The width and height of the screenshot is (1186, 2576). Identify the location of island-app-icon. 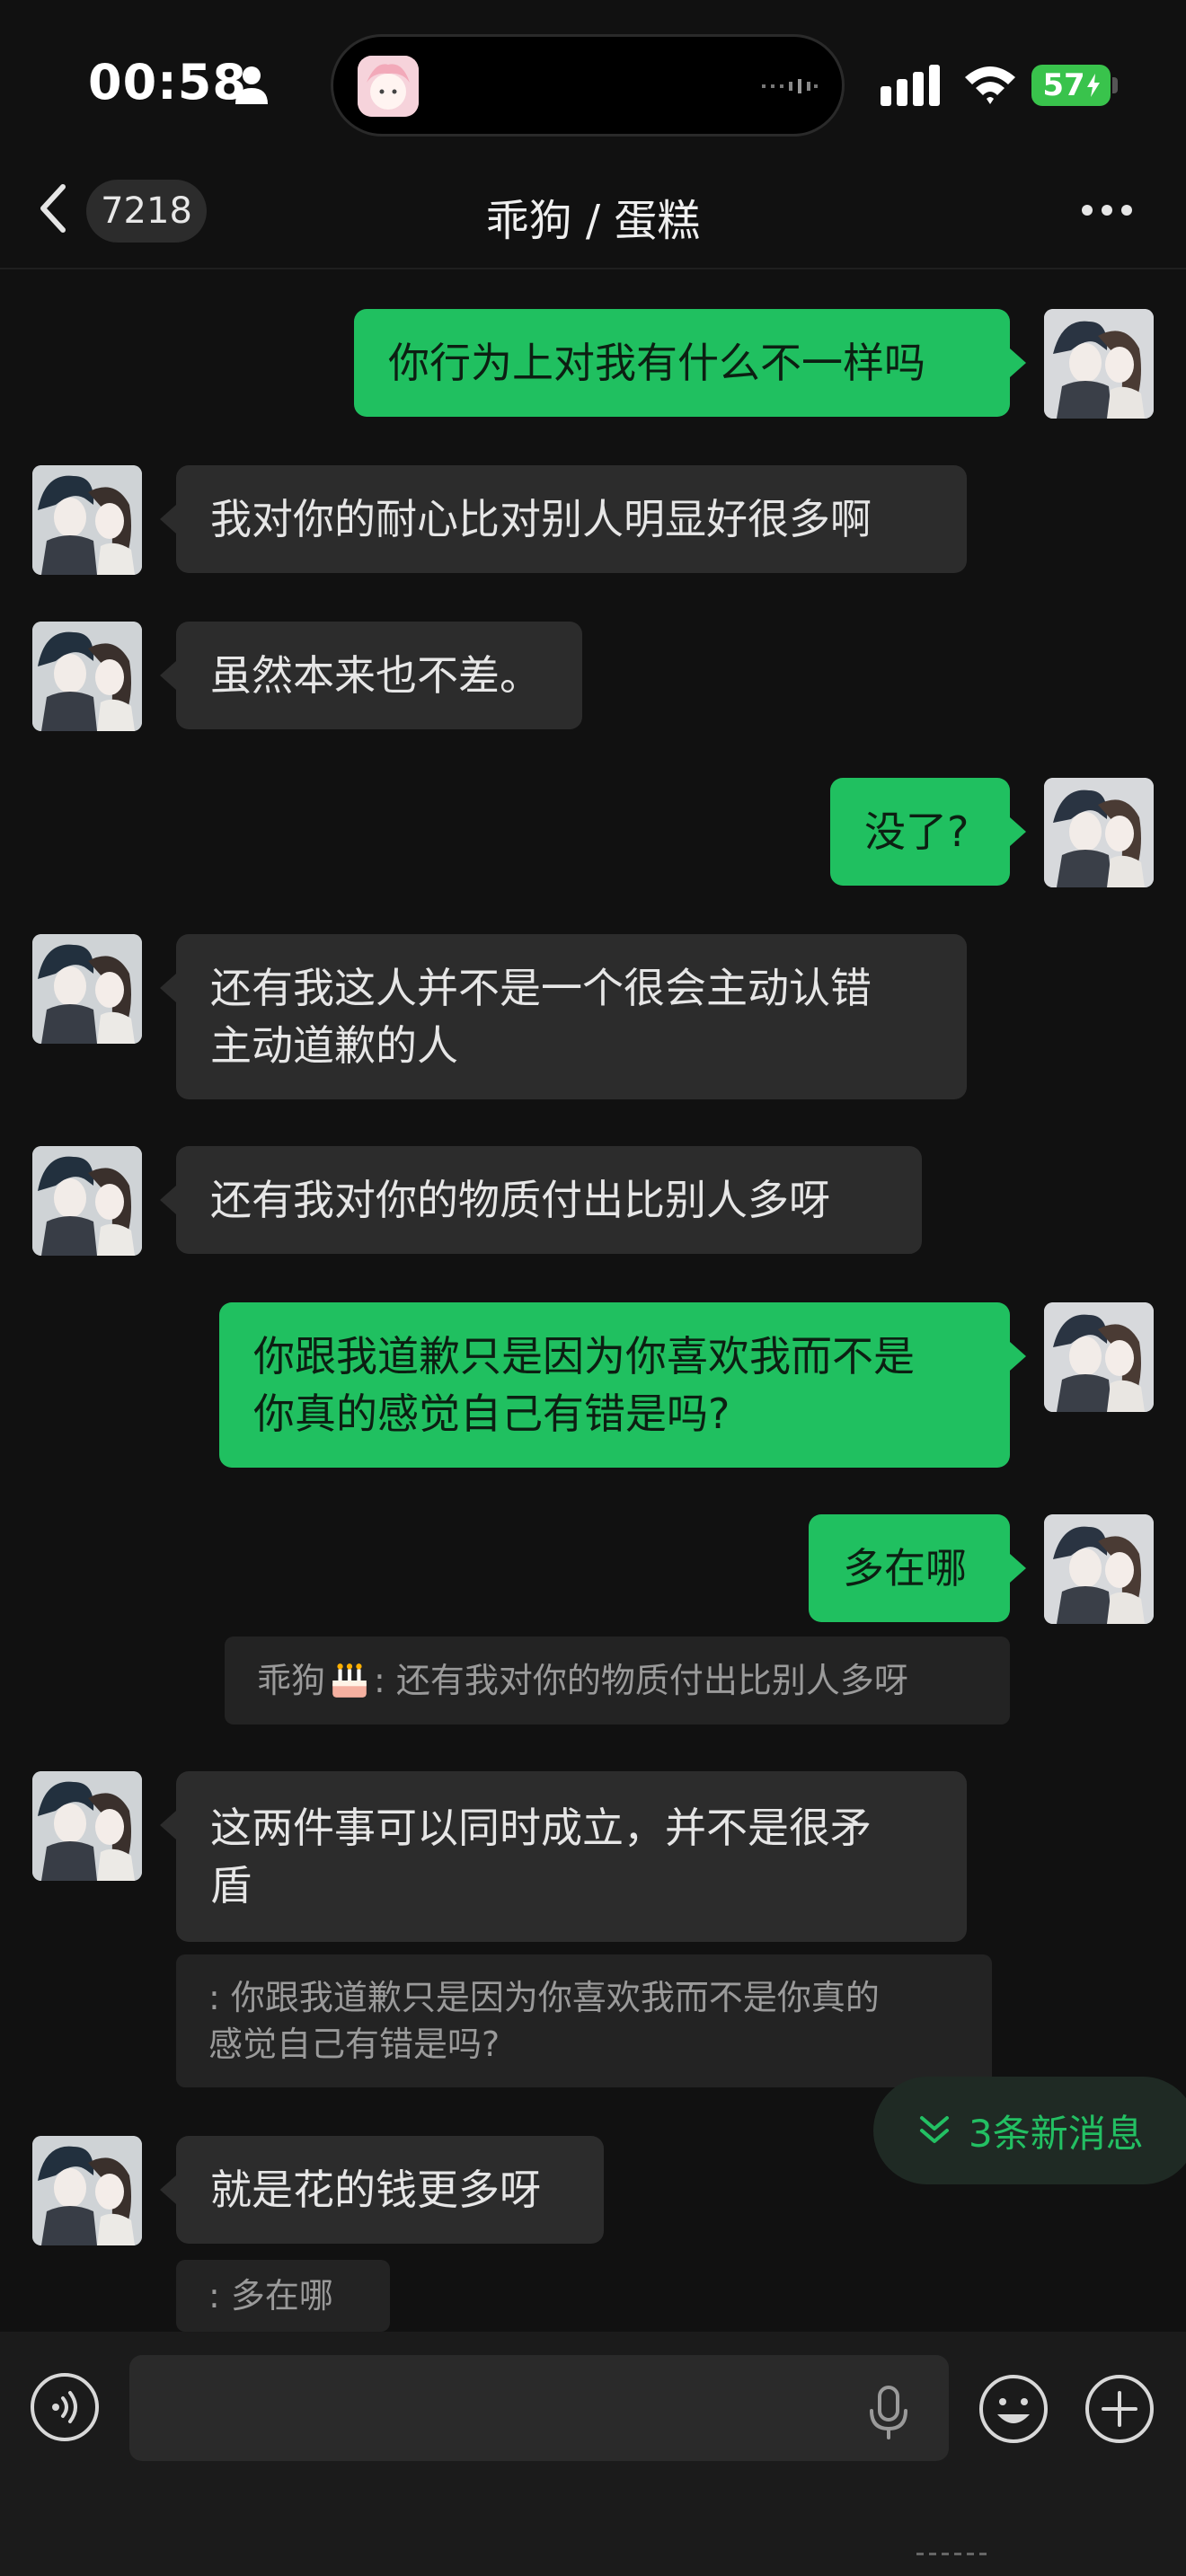
(388, 86).